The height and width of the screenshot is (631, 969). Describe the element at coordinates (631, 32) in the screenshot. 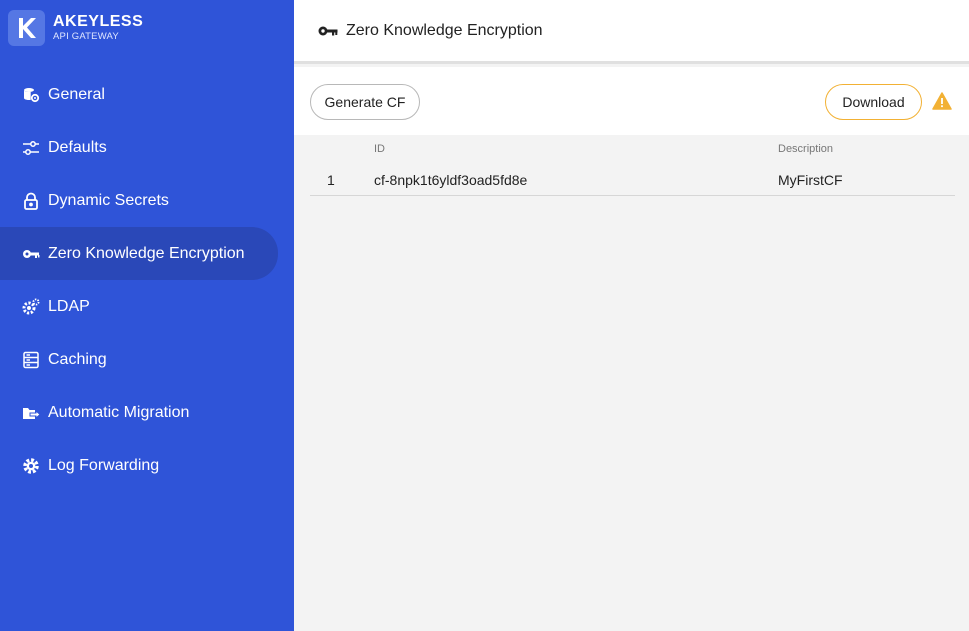

I see `page-header: Zero Knowledge Encryption` at that location.